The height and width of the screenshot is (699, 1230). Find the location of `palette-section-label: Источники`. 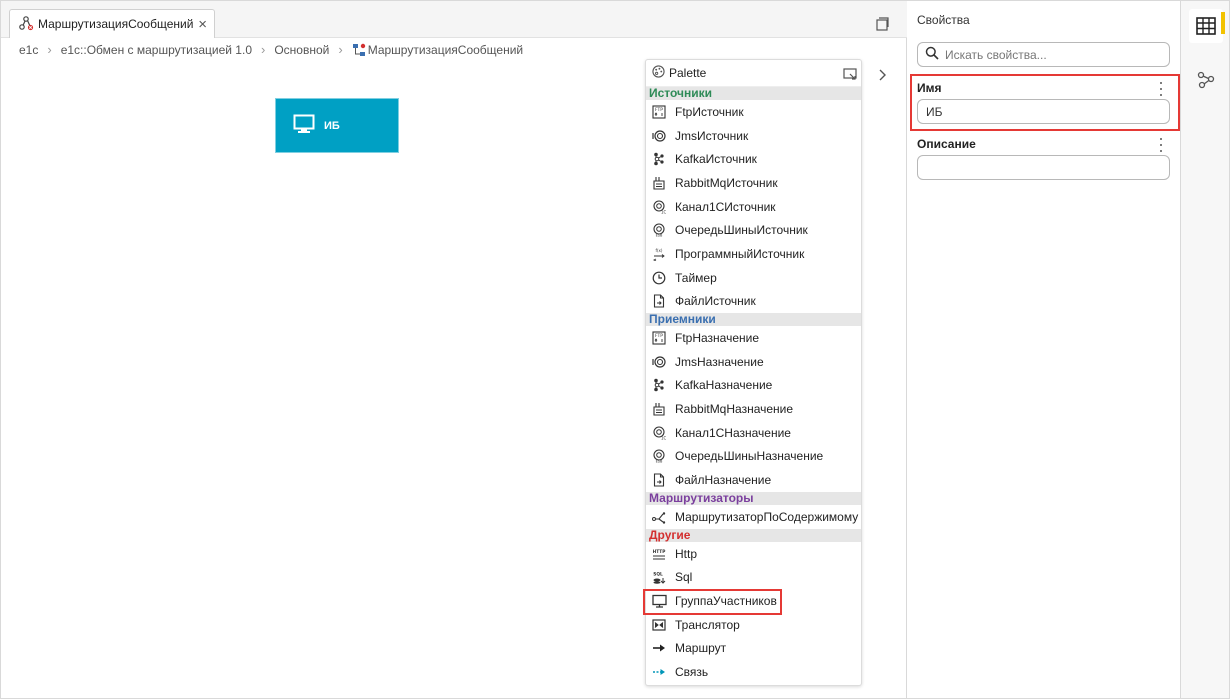

palette-section-label: Источники is located at coordinates (681, 93).